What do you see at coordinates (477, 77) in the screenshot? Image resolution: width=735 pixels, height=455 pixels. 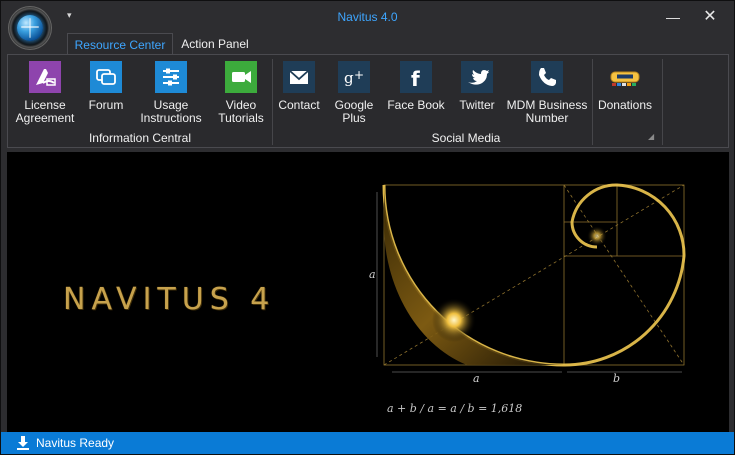 I see `twitter-icon` at bounding box center [477, 77].